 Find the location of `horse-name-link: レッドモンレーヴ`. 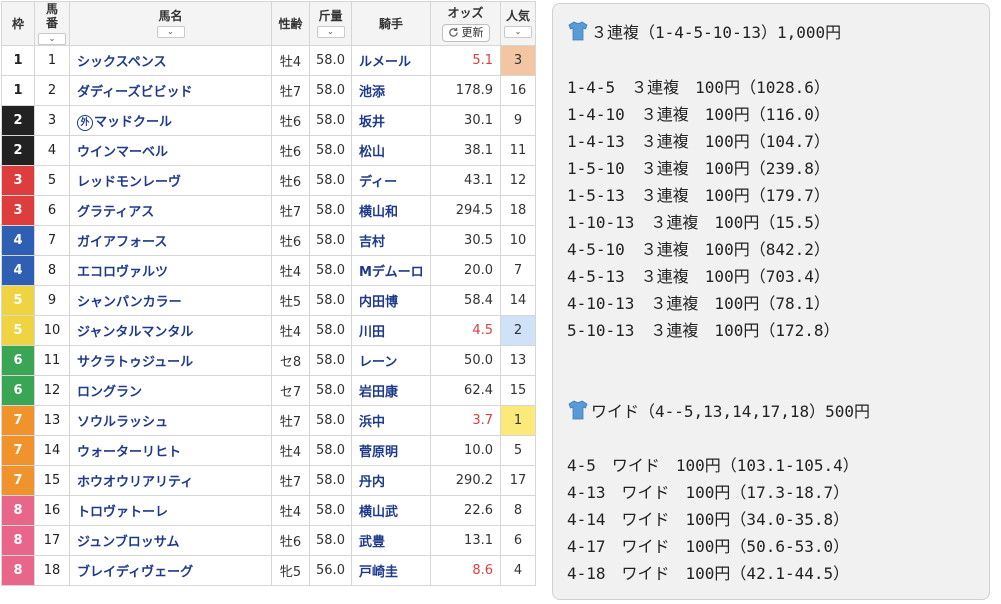

horse-name-link: レッドモンレーヴ is located at coordinates (129, 182).